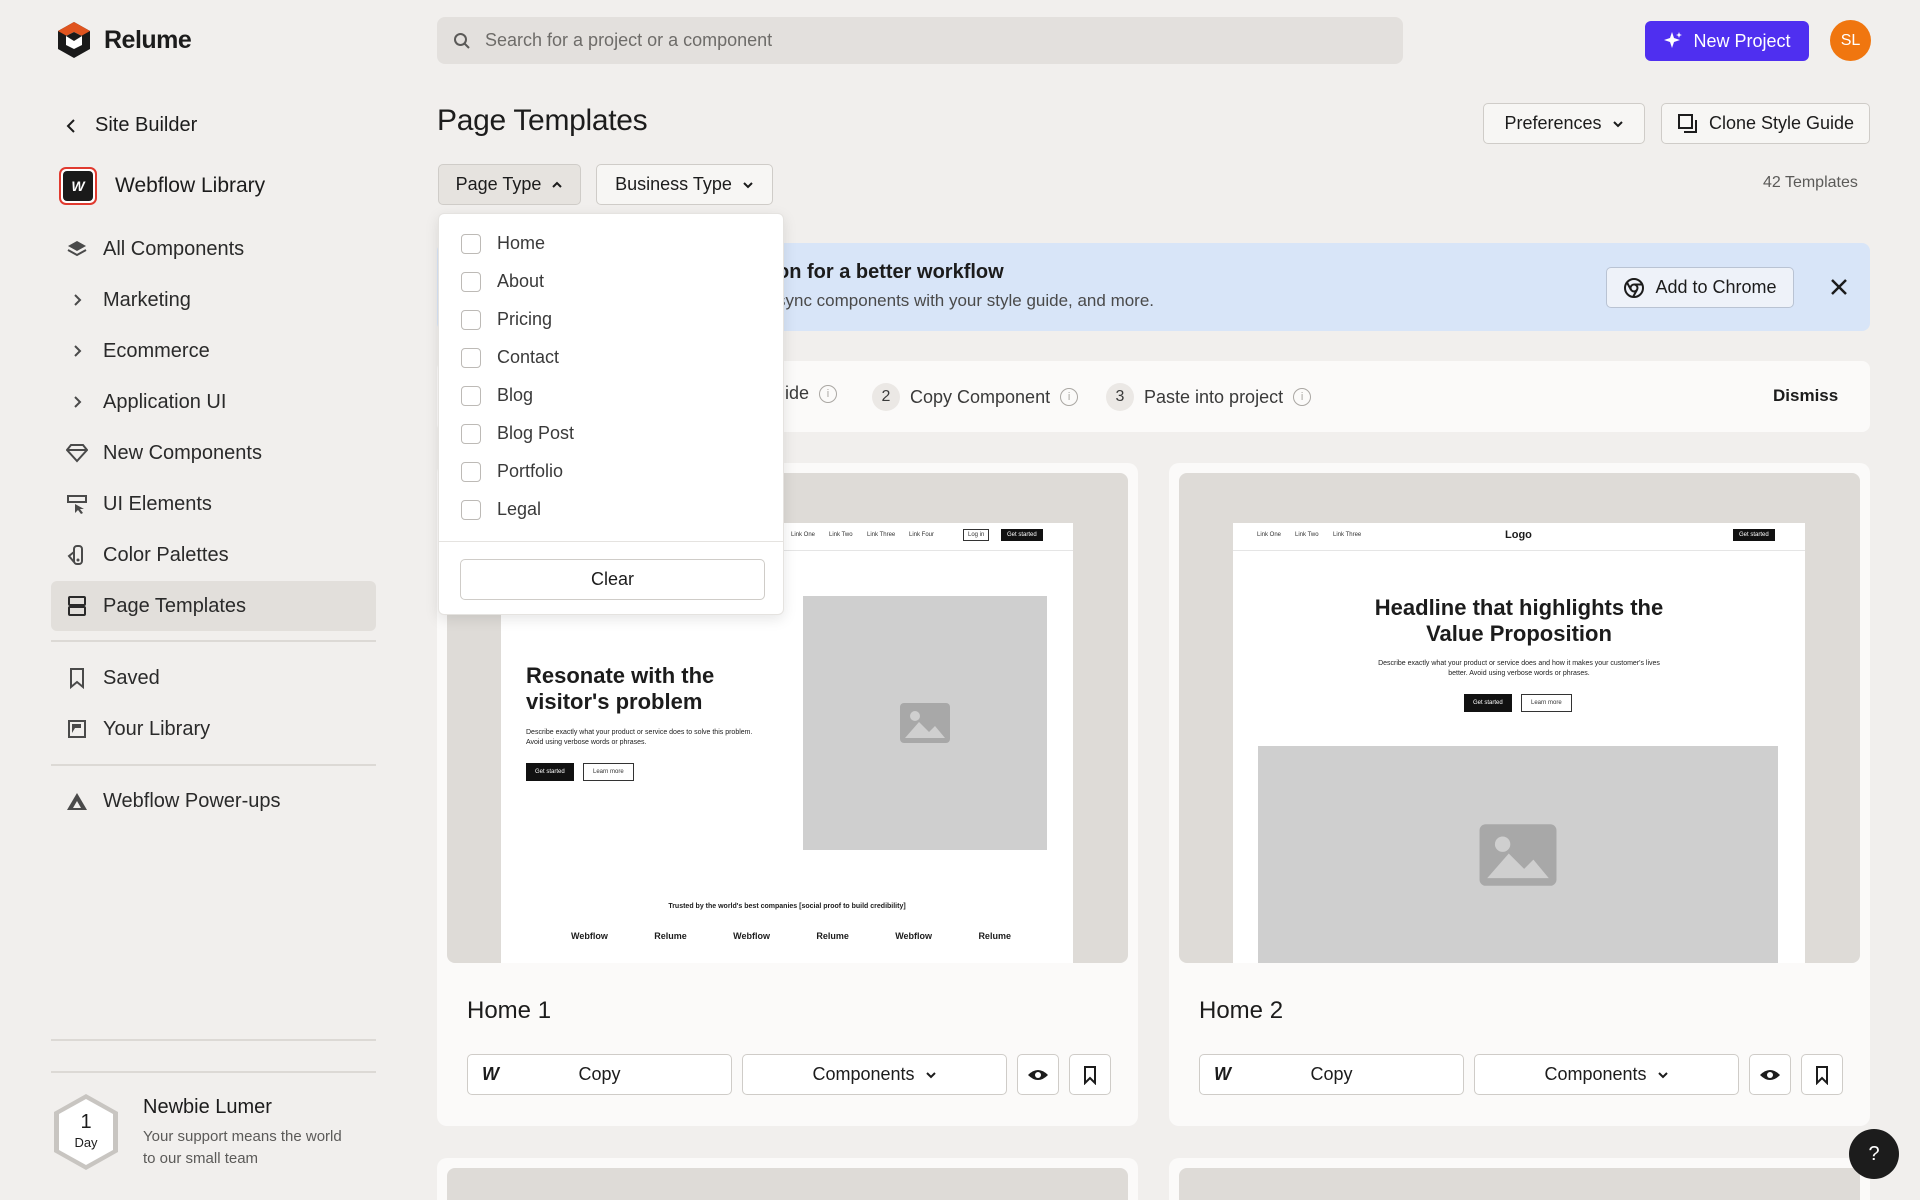  Describe the element at coordinates (925, 40) in the screenshot. I see `search-input` at that location.